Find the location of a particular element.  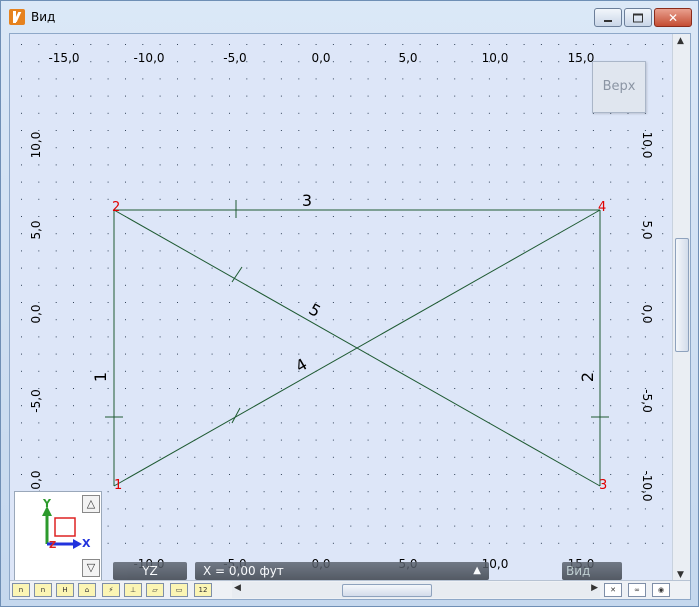

scroll-down-icon: ▼ is located at coordinates (680, 575).